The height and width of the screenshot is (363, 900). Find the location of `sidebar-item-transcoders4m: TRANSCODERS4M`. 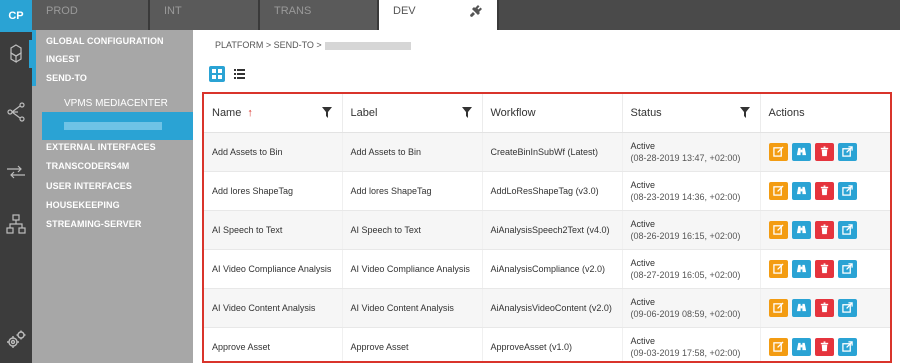

sidebar-item-transcoders4m: TRANSCODERS4M is located at coordinates (87, 166).